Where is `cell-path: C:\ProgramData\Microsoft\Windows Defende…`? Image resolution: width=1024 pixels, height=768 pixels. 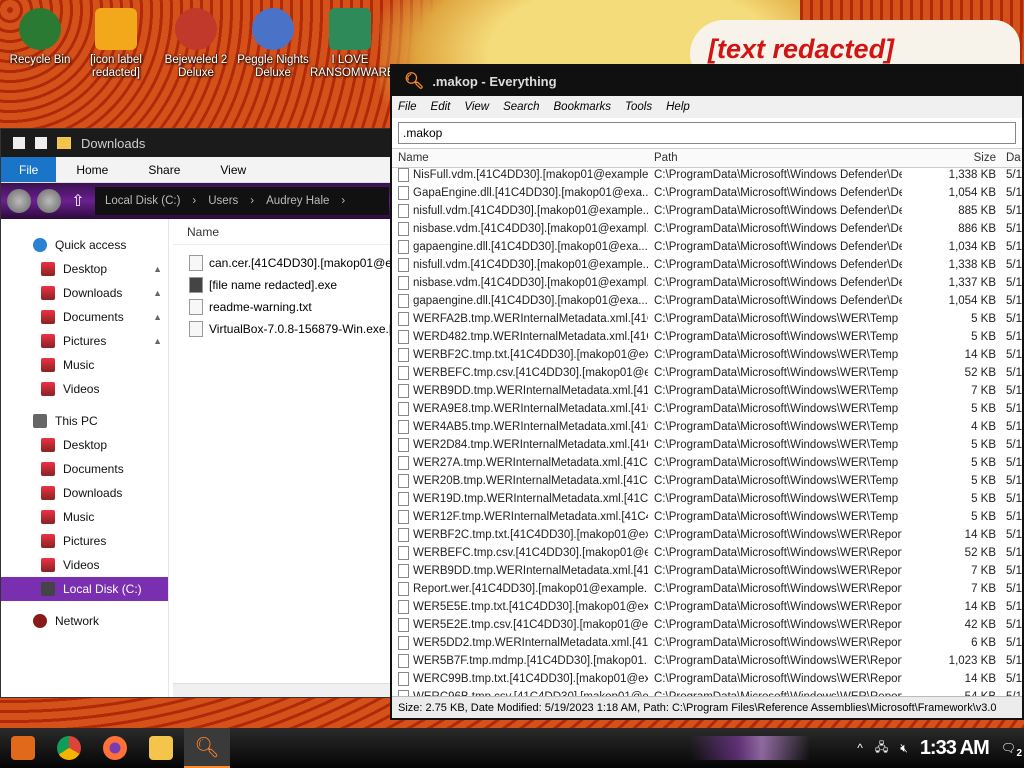 cell-path: C:\ProgramData\Microsoft\Windows Defende… is located at coordinates (778, 229).